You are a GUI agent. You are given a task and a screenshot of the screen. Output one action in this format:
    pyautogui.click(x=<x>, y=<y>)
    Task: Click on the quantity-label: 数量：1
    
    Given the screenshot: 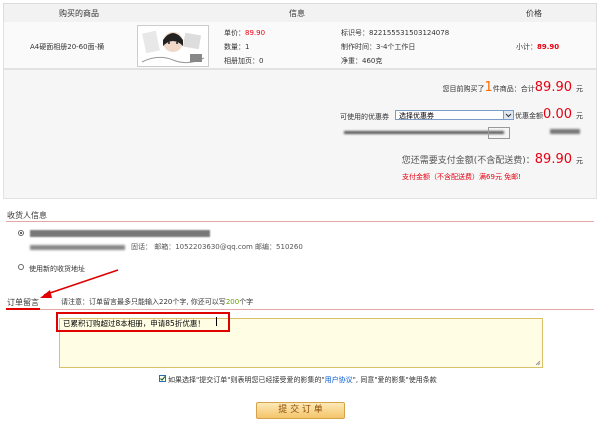 What is the action you would take?
    pyautogui.click(x=237, y=47)
    